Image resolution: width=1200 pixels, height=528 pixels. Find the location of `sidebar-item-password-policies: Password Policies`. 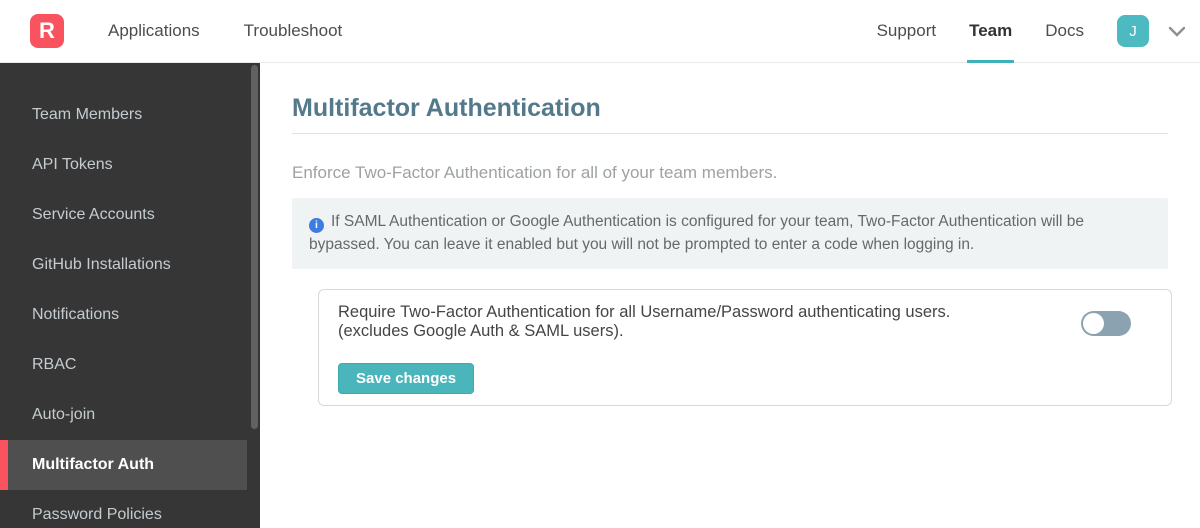

sidebar-item-password-policies: Password Policies is located at coordinates (123, 509).